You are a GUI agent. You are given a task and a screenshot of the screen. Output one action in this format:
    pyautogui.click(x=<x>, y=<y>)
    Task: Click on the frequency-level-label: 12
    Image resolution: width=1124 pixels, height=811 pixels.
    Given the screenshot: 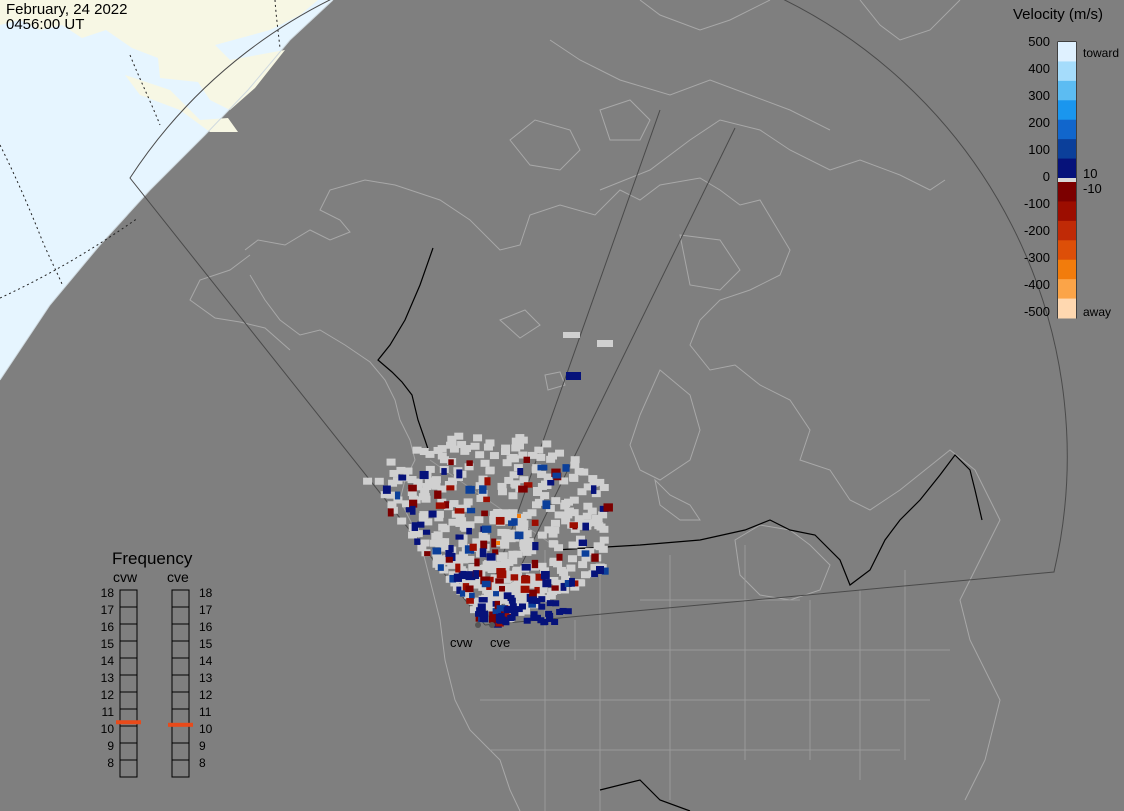 What is the action you would take?
    pyautogui.click(x=206, y=695)
    